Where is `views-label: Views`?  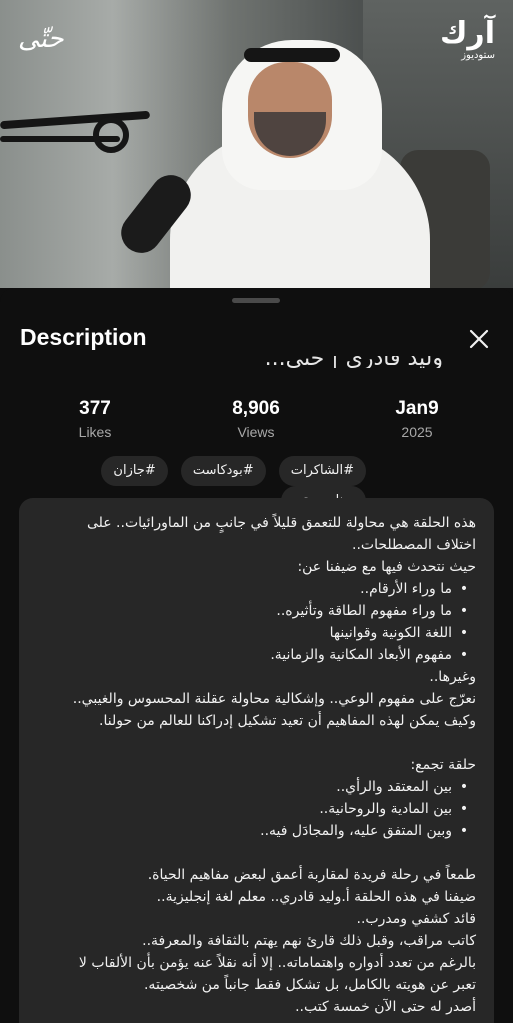 views-label: Views is located at coordinates (256, 432).